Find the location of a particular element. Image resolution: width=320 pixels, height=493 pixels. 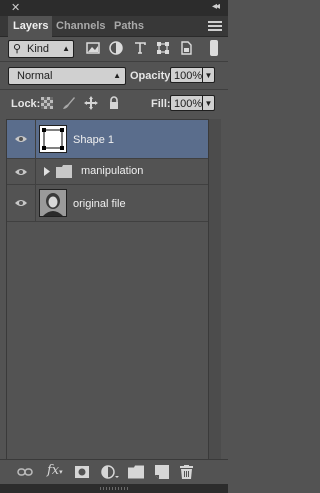

shape-thumbnail-icon is located at coordinates (53, 139).